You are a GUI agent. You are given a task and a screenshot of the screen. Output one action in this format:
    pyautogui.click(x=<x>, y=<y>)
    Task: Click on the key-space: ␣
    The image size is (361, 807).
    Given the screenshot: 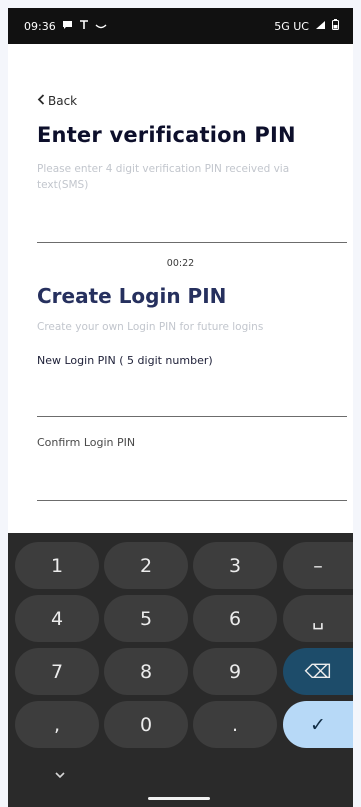 What is the action you would take?
    pyautogui.click(x=318, y=618)
    